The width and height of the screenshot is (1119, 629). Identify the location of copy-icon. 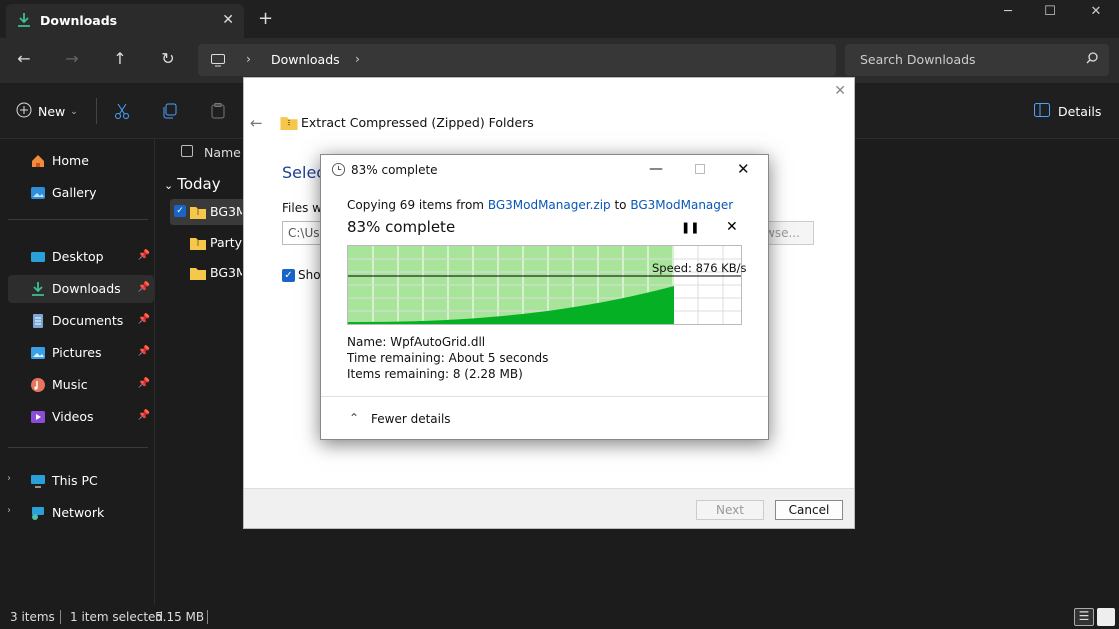
(170, 112).